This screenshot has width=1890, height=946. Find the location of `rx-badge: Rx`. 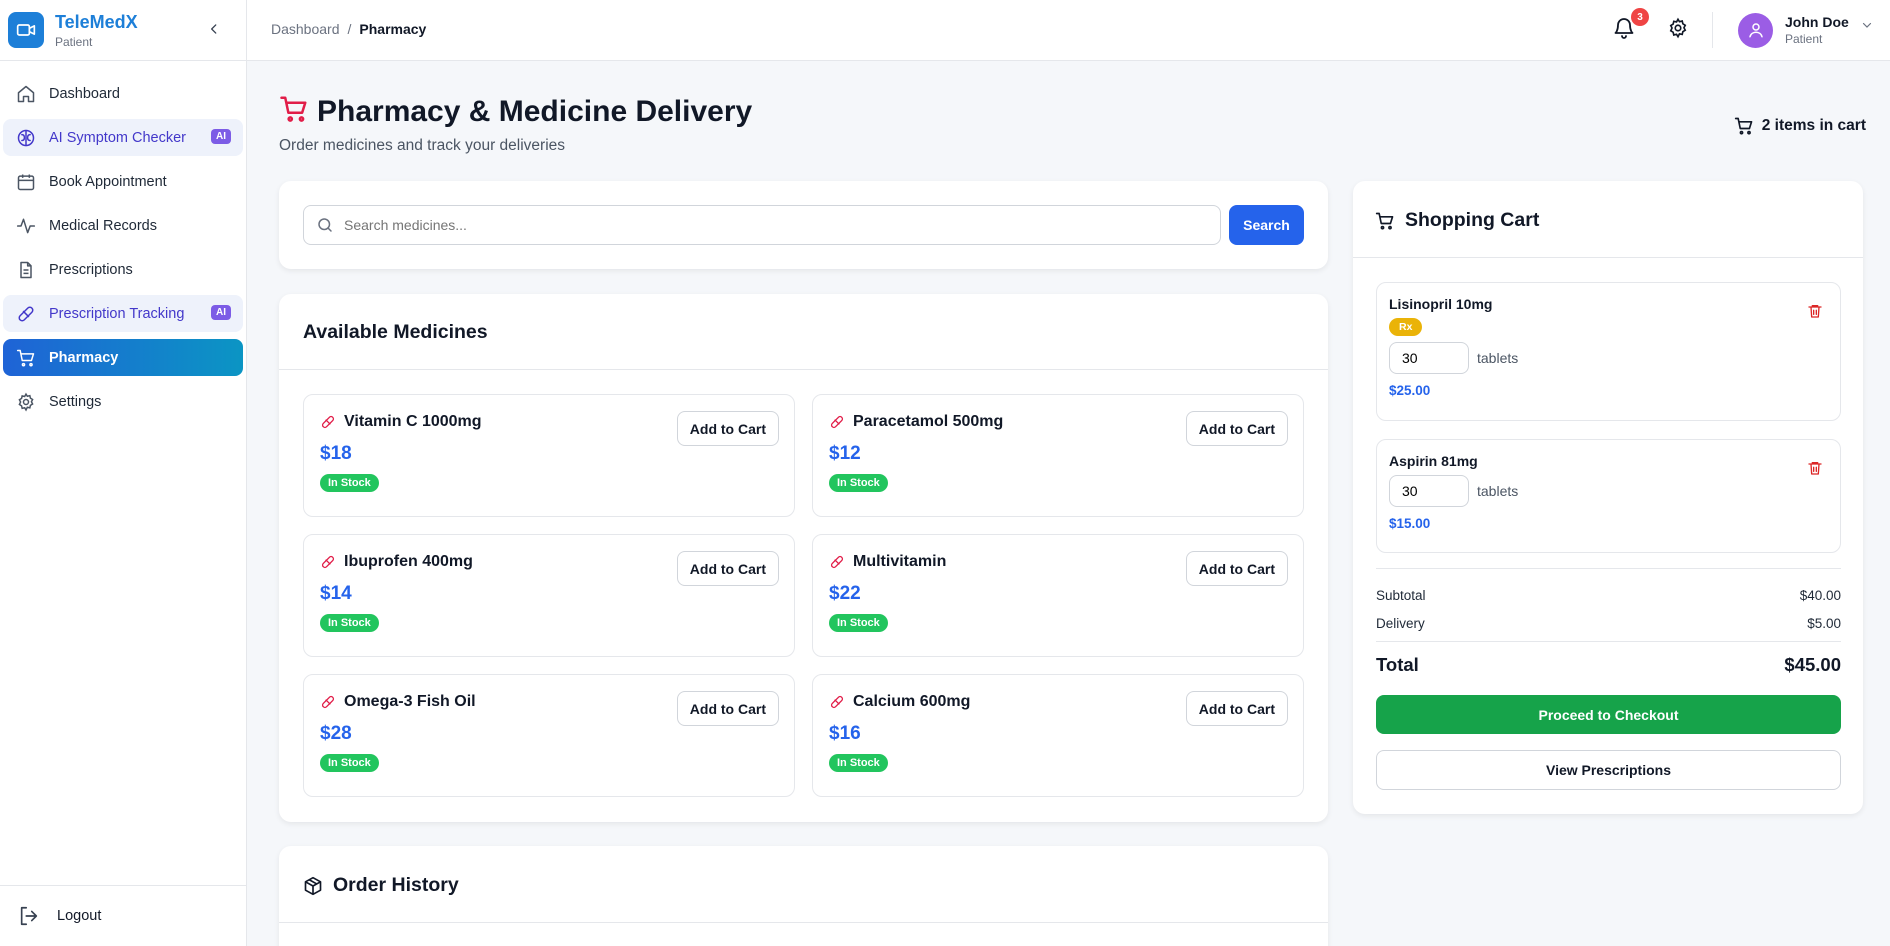

rx-badge: Rx is located at coordinates (1406, 327).